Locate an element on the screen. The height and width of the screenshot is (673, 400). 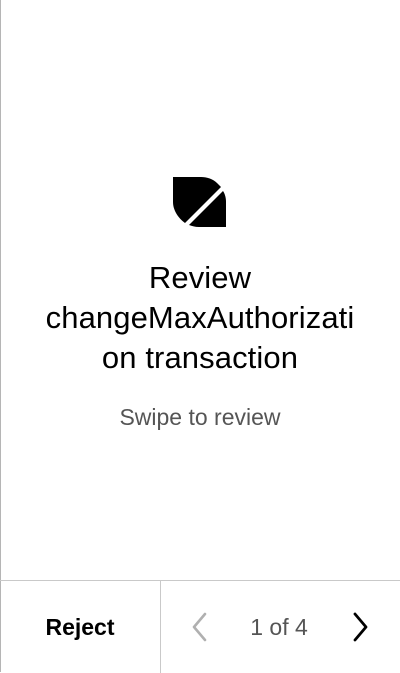
footer-bar: Reject 1 of 4 is located at coordinates (200, 626).